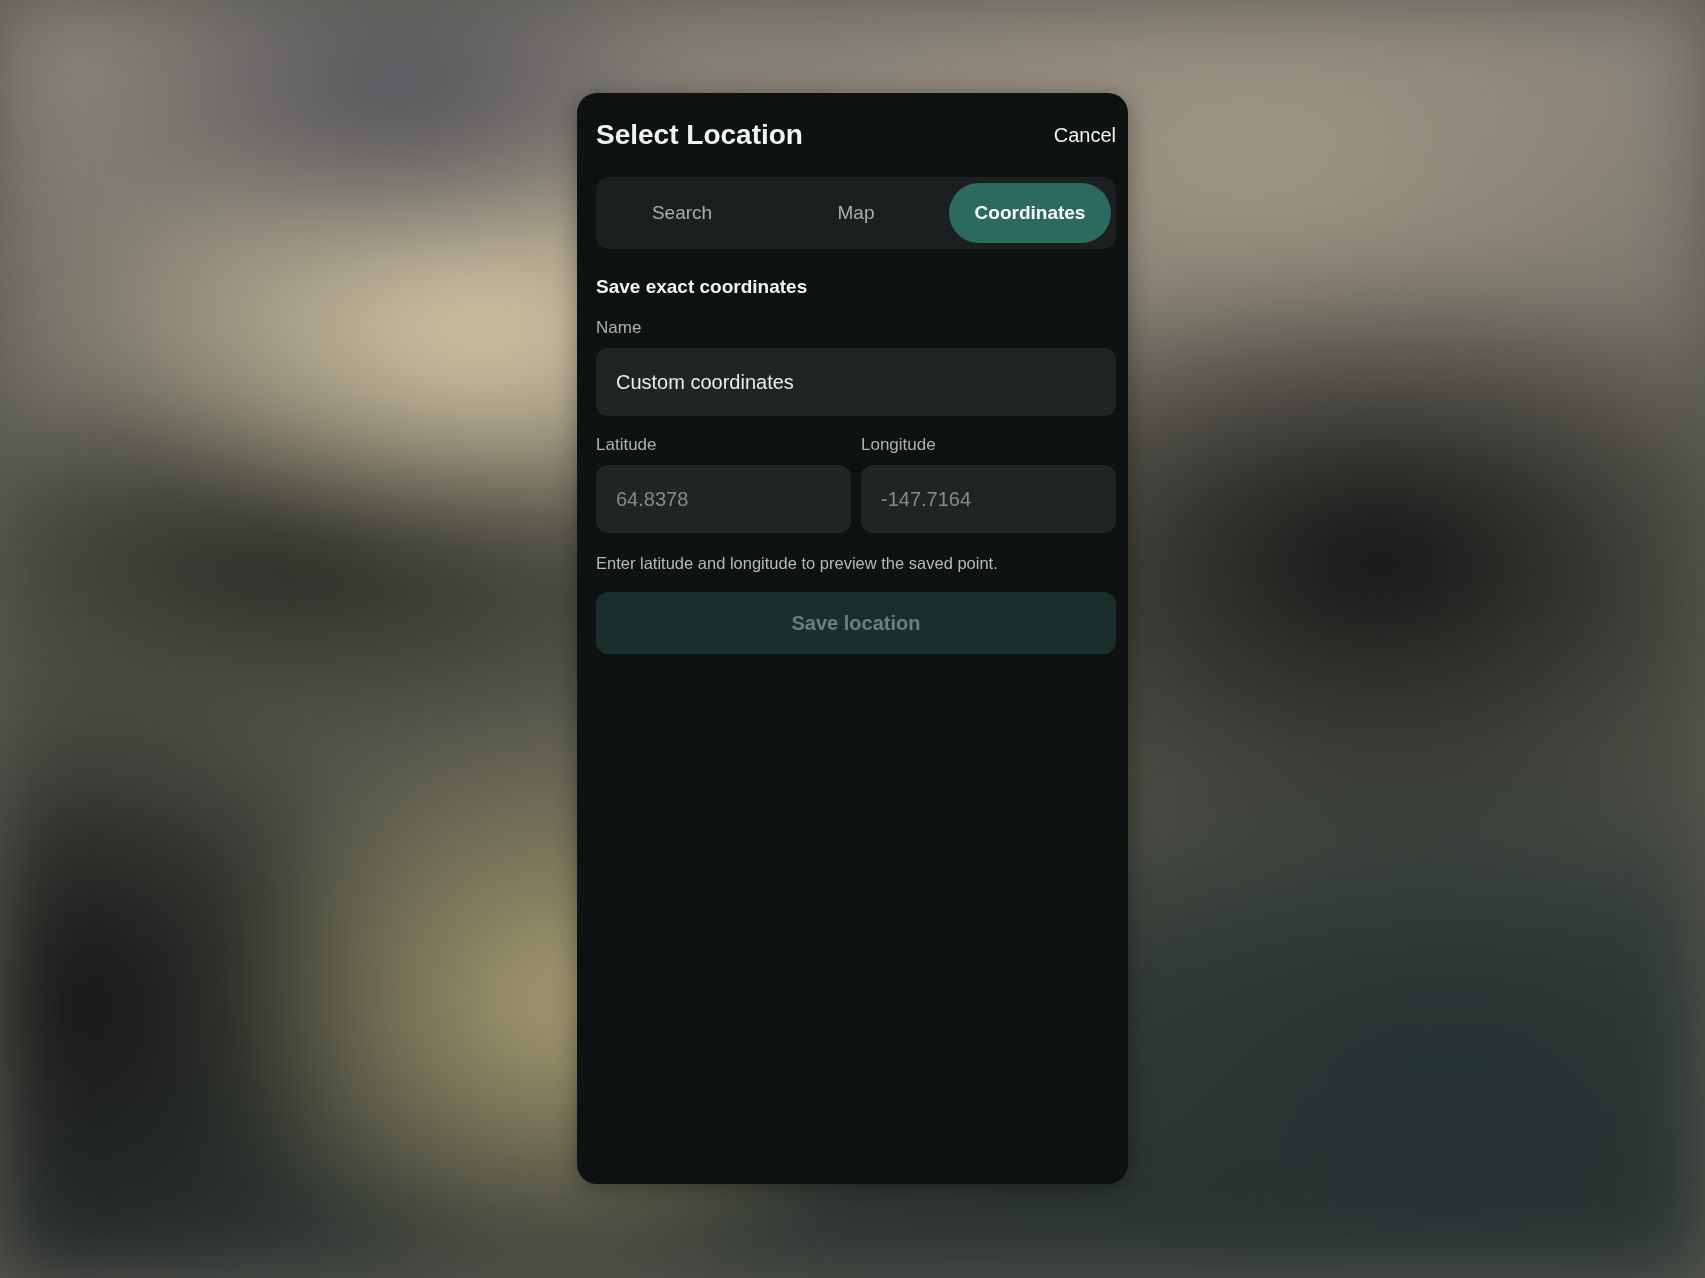 The image size is (1705, 1278). Describe the element at coordinates (723, 499) in the screenshot. I see `input-field: 64.8378` at that location.